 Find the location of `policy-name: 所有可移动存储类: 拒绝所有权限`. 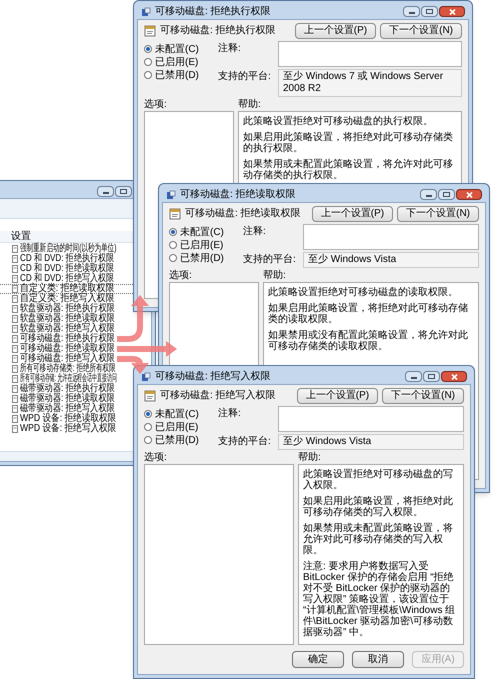

policy-name: 所有可移动存储类: 拒绝所有权限 is located at coordinates (68, 369).